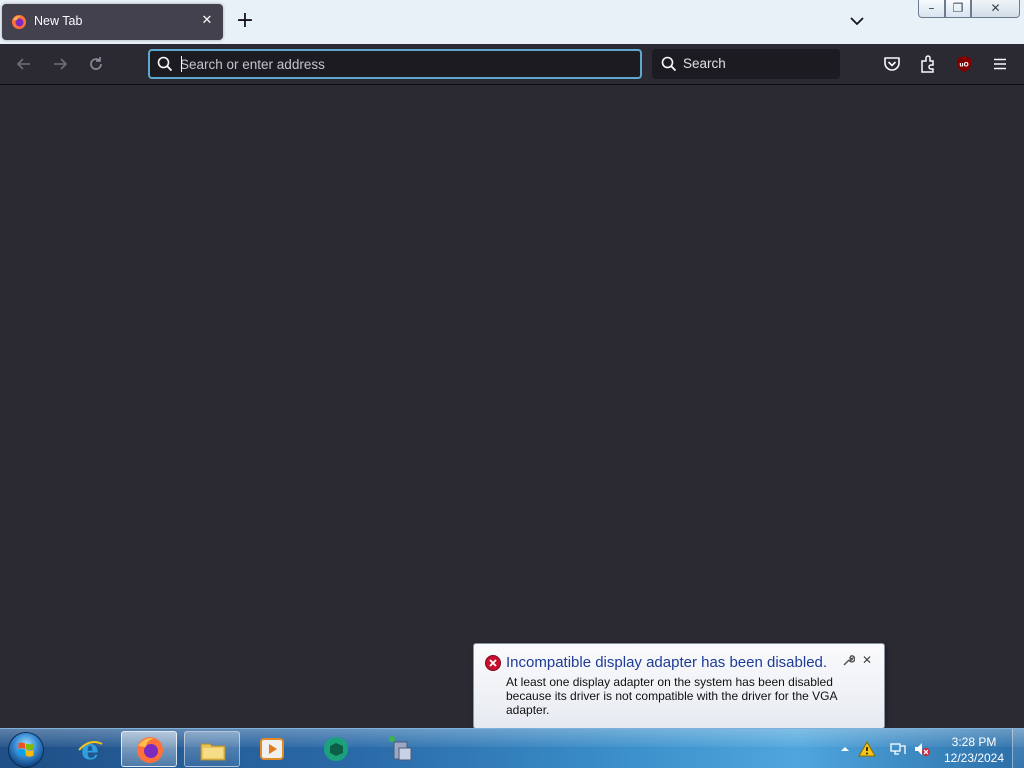 The width and height of the screenshot is (1024, 768). What do you see at coordinates (746, 64) in the screenshot?
I see `search-bar: Search` at bounding box center [746, 64].